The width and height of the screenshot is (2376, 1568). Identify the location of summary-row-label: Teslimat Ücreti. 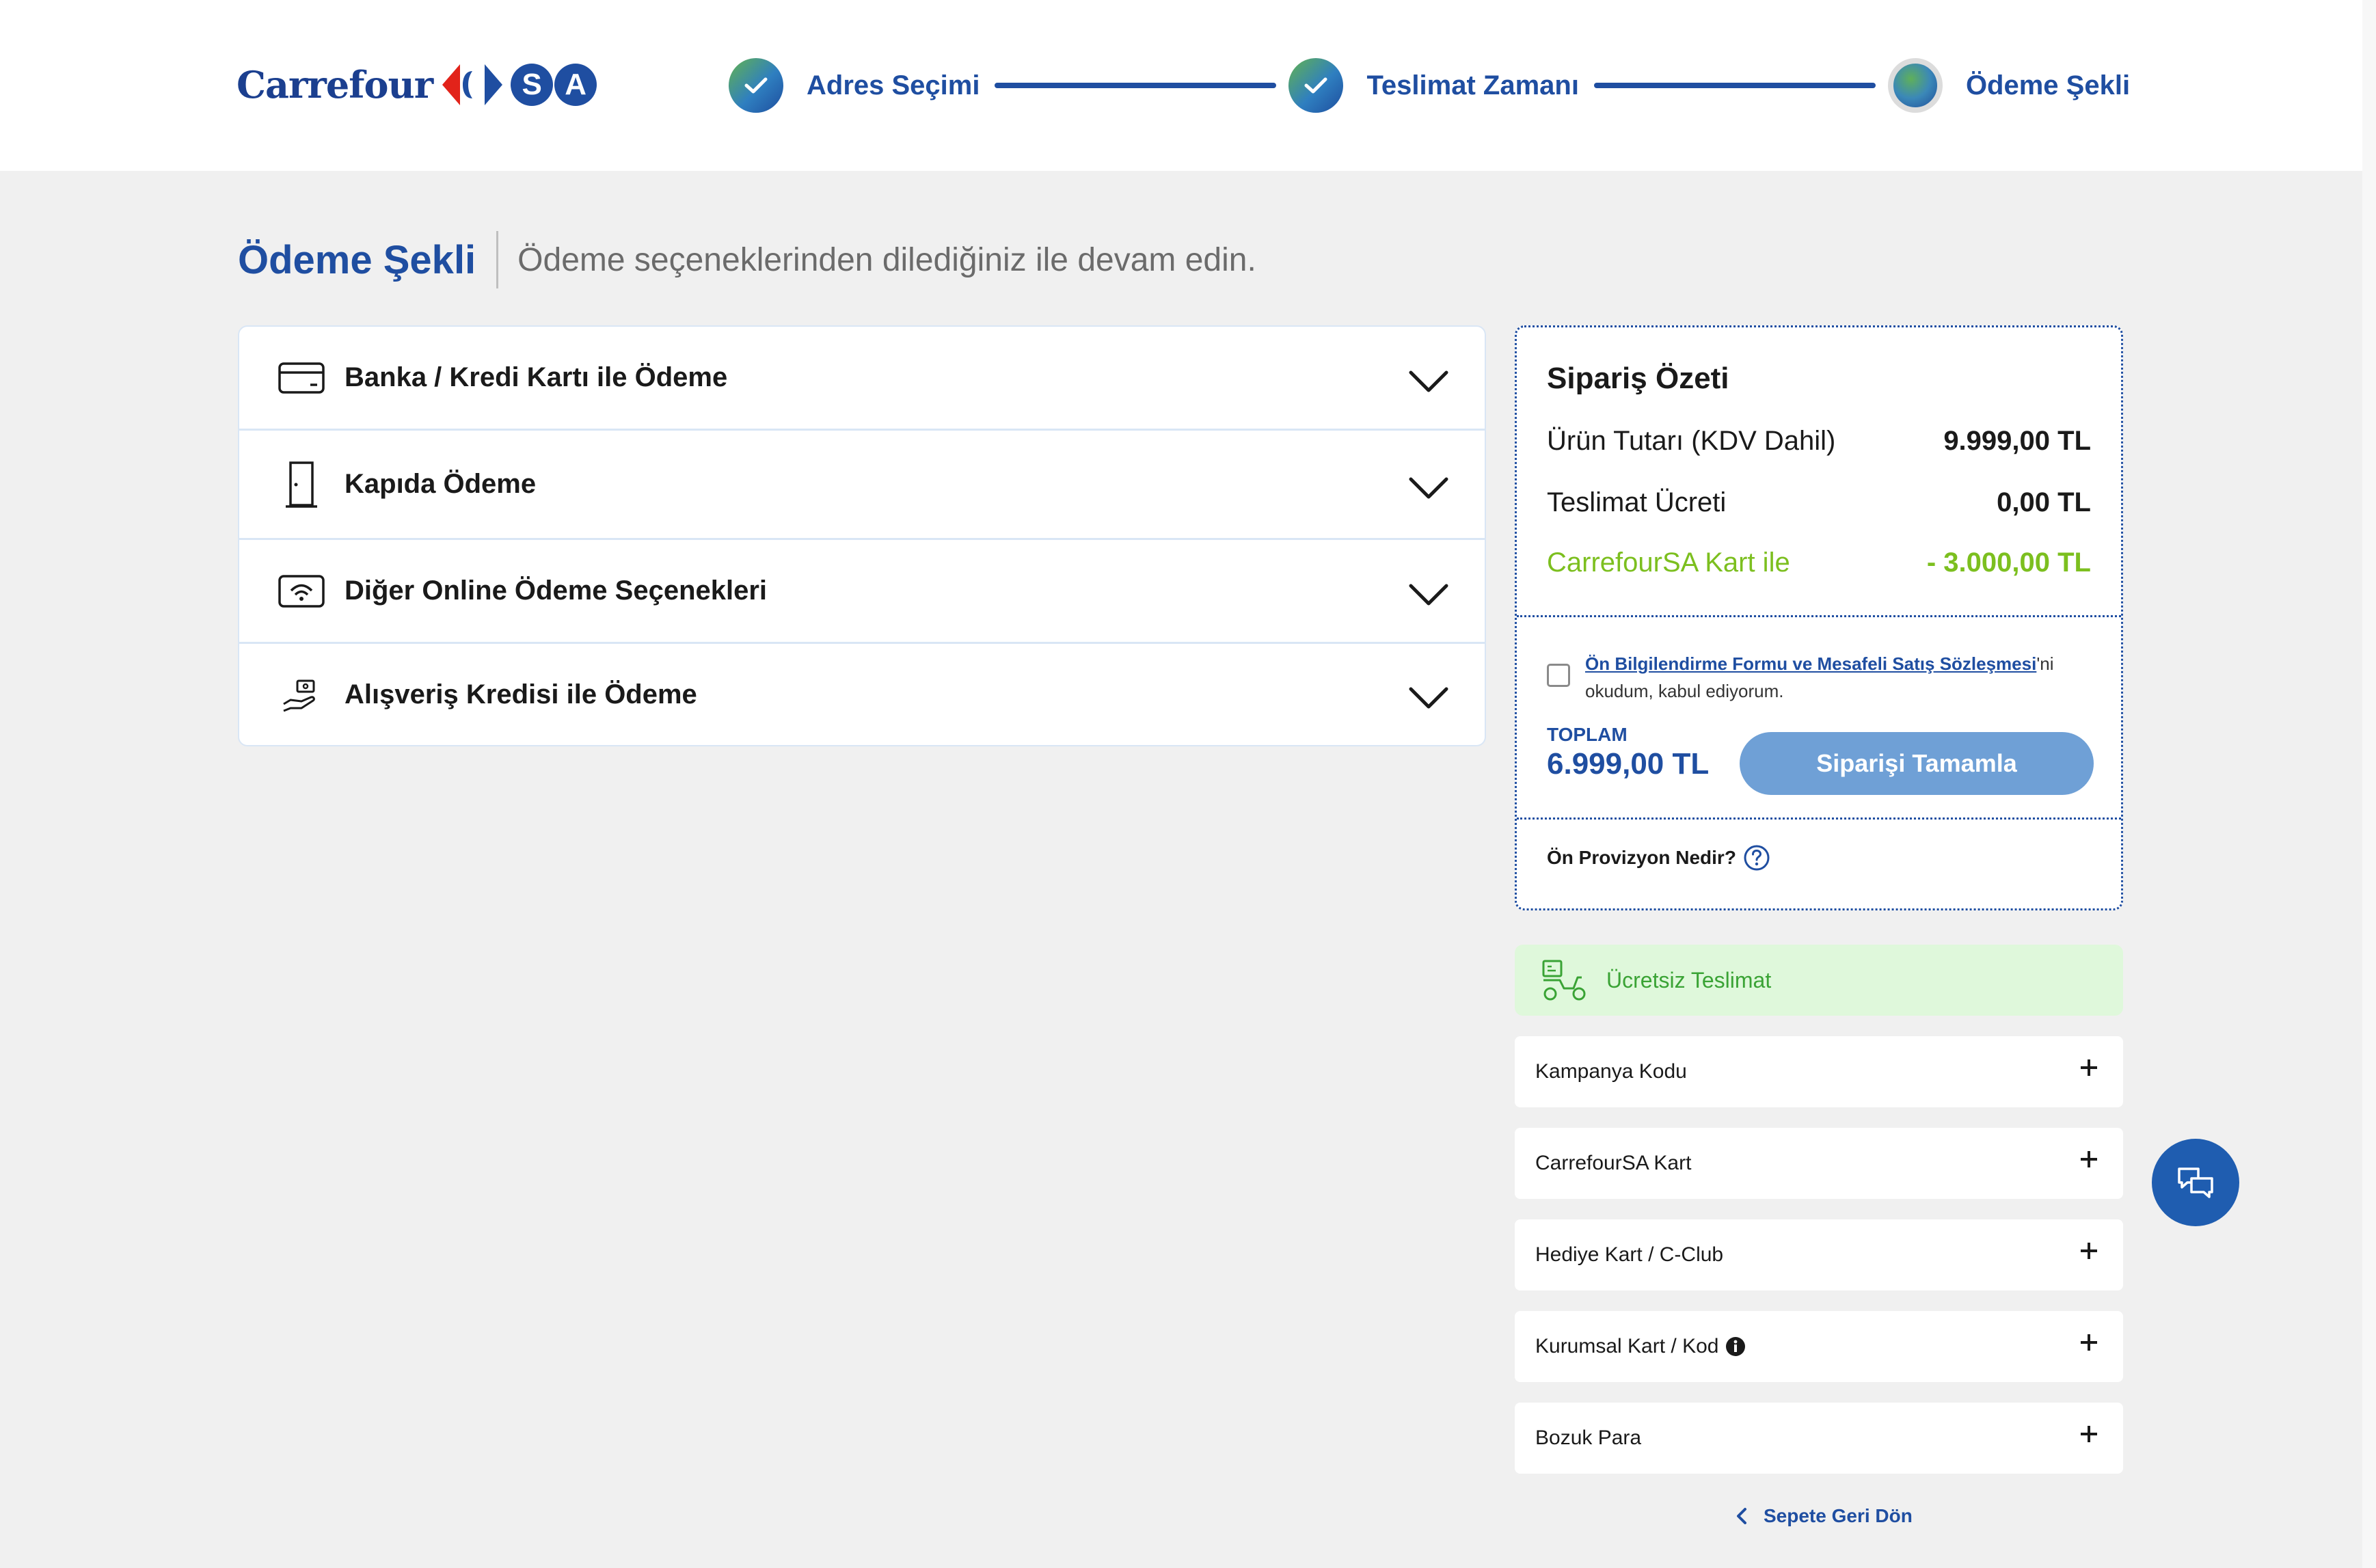
(1637, 502).